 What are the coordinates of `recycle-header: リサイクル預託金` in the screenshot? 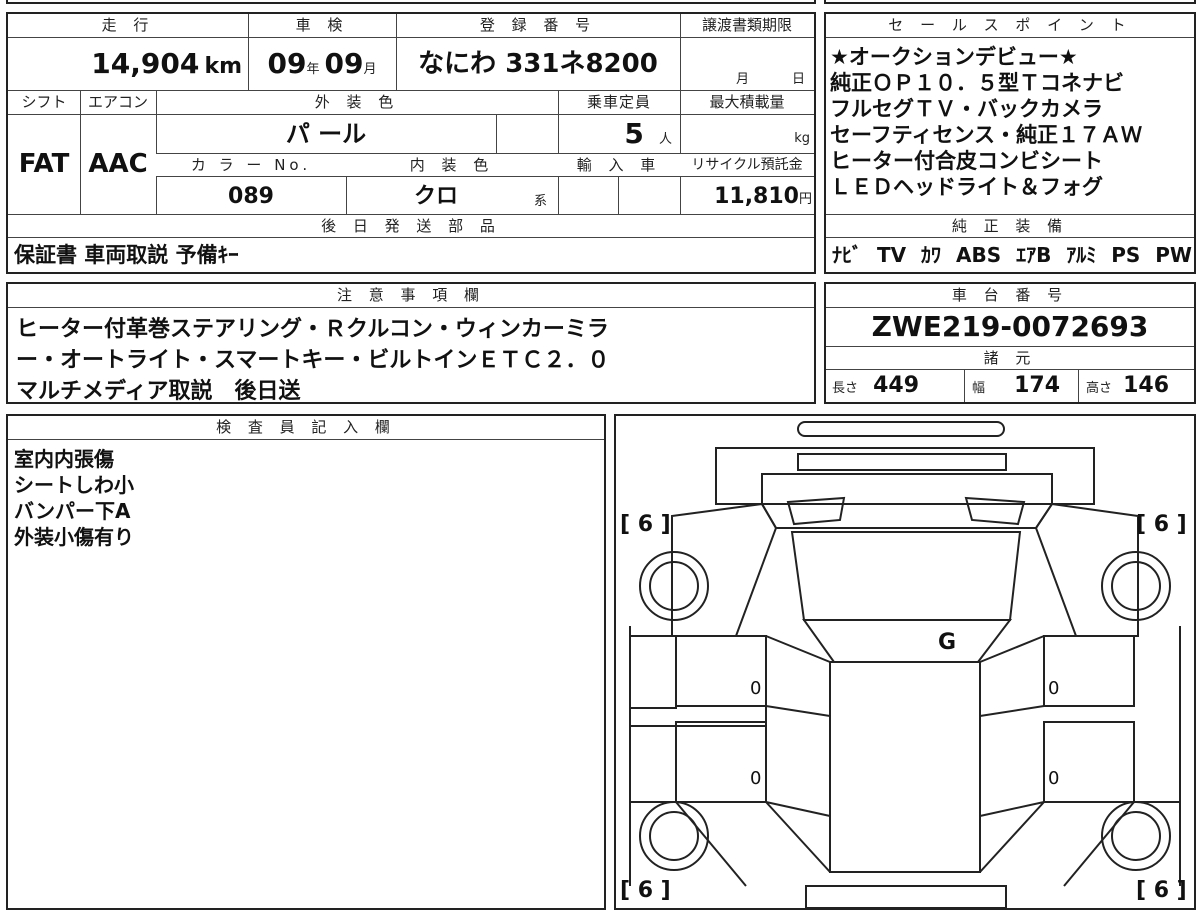 It's located at (747, 165).